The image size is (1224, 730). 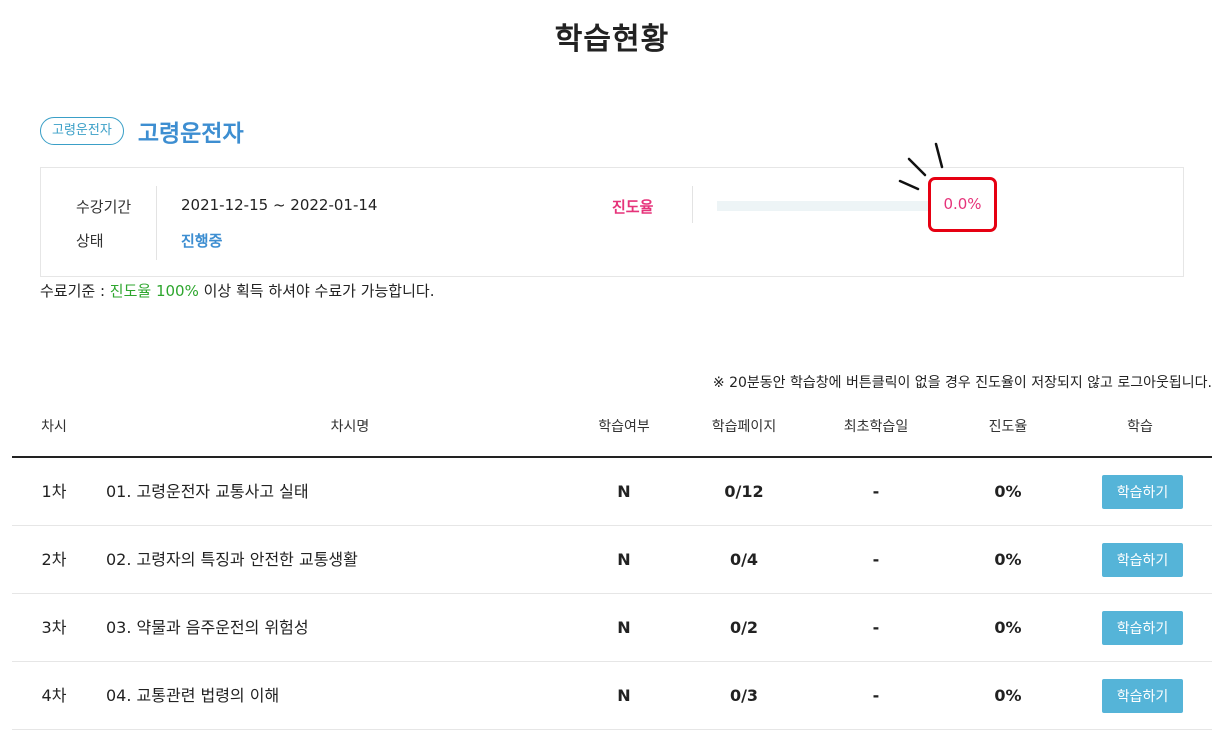 I want to click on course-header: 고령운전자 고령운전자, so click(x=142, y=131).